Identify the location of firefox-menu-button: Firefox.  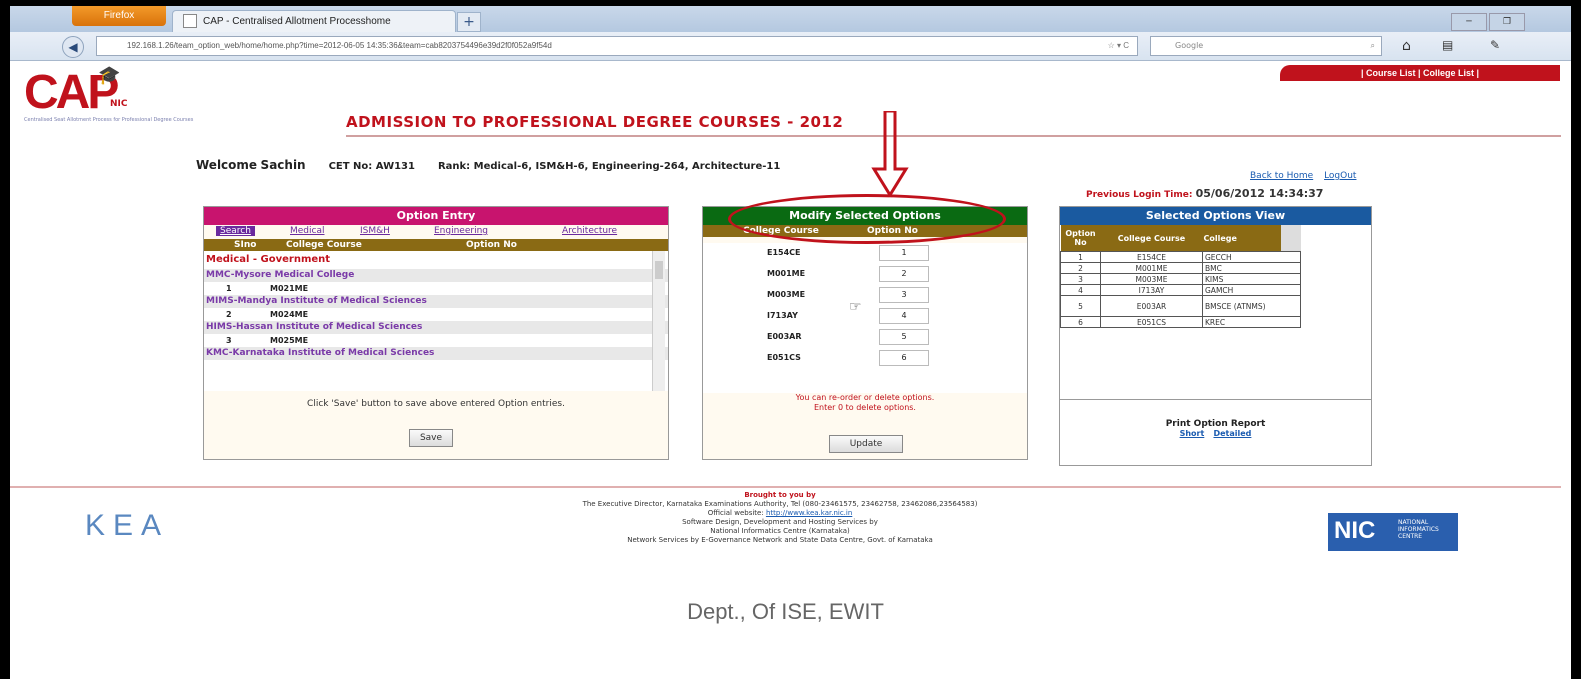
(119, 16).